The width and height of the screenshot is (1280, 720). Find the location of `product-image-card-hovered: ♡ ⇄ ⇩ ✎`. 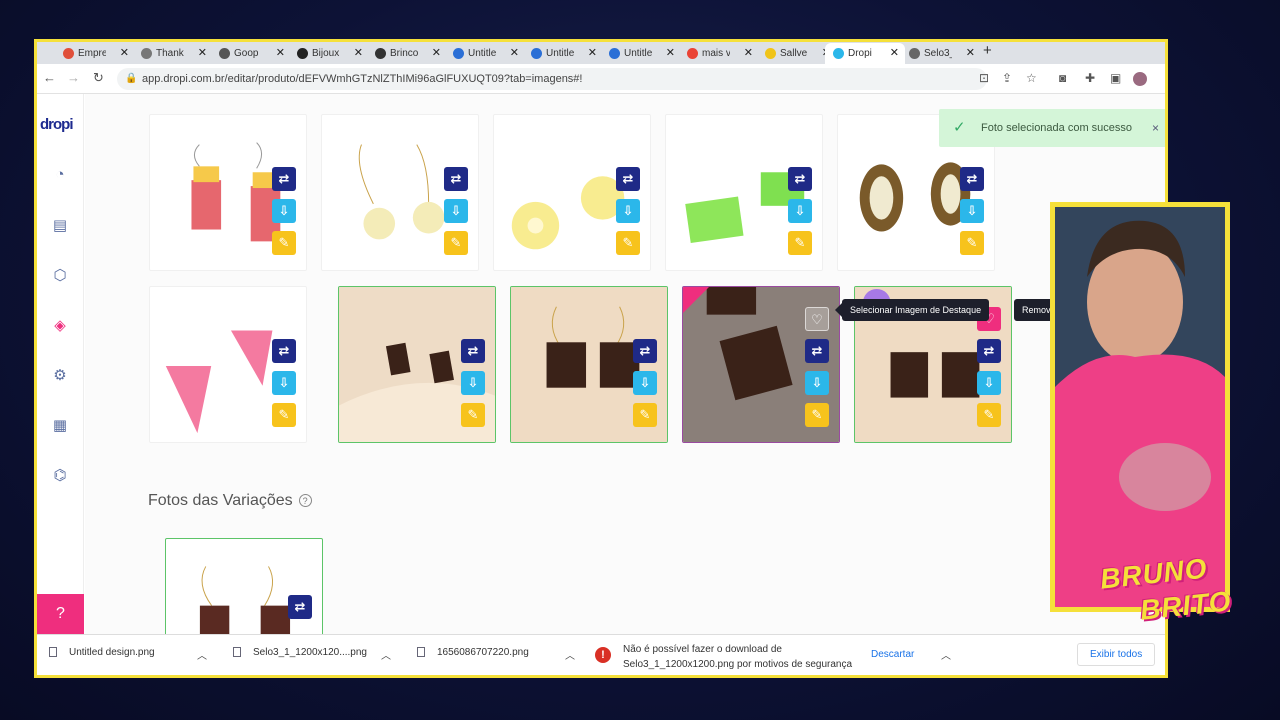

product-image-card-hovered: ♡ ⇄ ⇩ ✎ is located at coordinates (761, 364).